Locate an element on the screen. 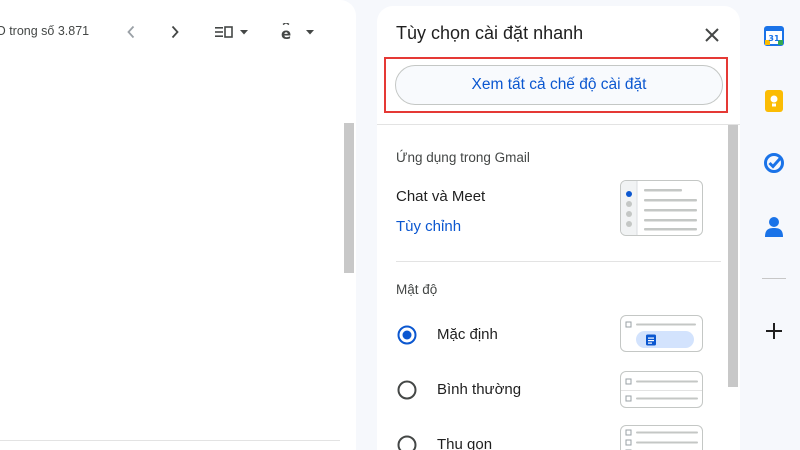 This screenshot has height=450, width=800. mail-toolbar: O trong số 3.871 e is located at coordinates (170, 32).